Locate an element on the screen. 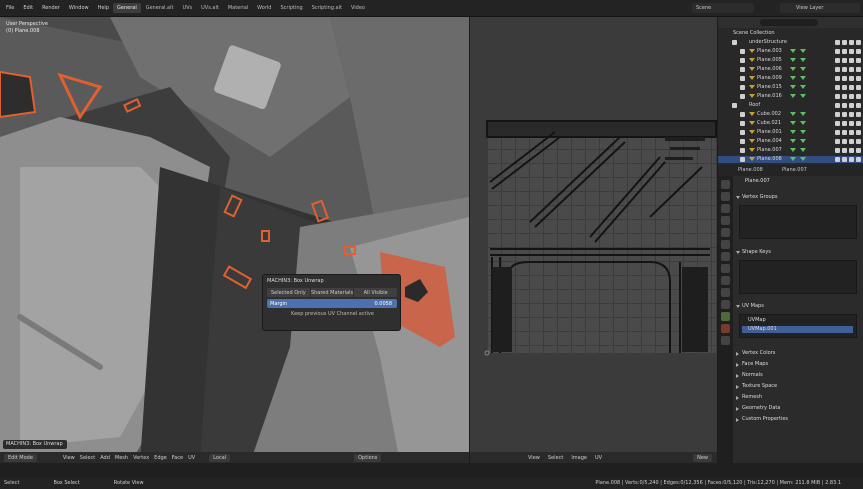  tab-video: Video is located at coordinates (358, 8).